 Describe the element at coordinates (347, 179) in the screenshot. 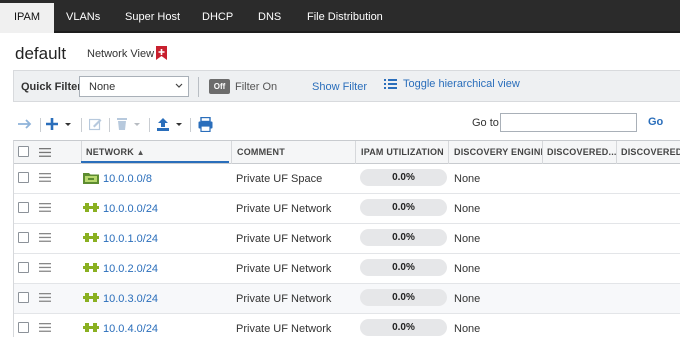

I see `table-row: 10.0.0.0/8 Private UF Space 0.0% None` at that location.